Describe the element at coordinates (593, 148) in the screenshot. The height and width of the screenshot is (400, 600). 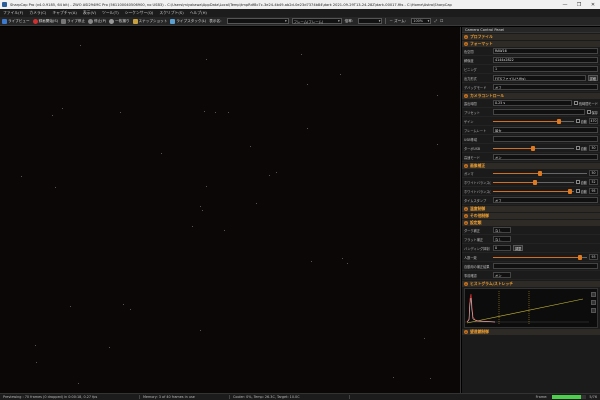
I see `turbo-value: 50` at that location.